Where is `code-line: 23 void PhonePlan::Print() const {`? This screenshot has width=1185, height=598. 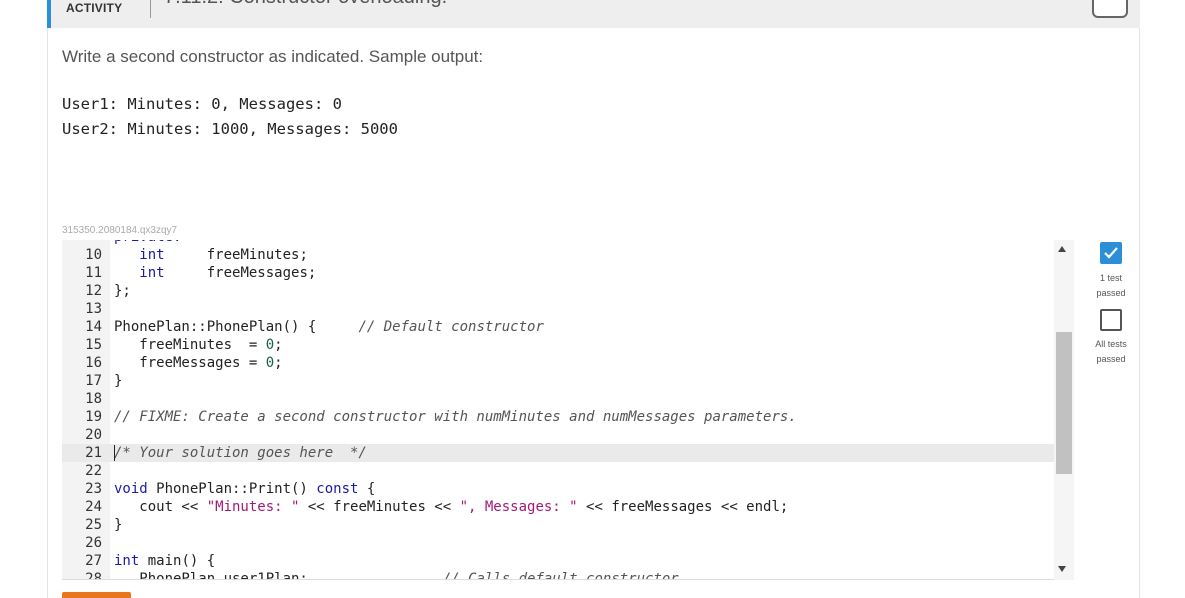 code-line: 23 void PhonePlan::Print() const { is located at coordinates (558, 489).